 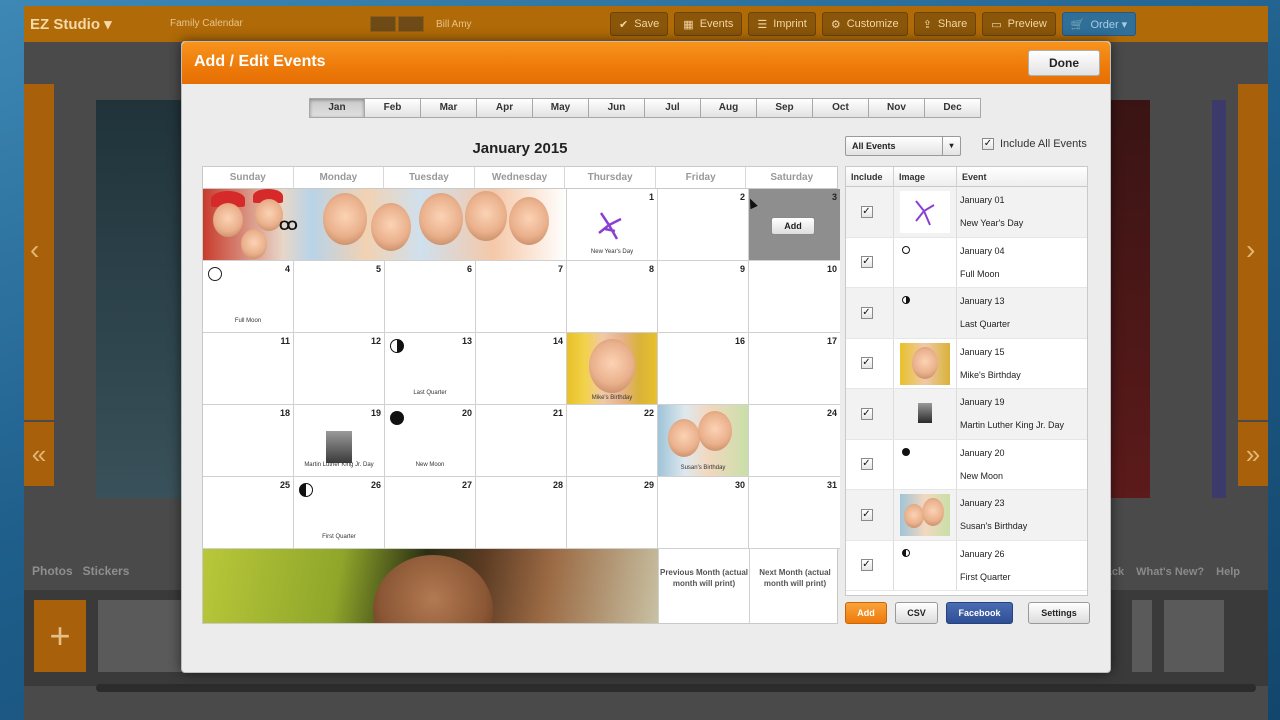 I want to click on app-brand: EZ Studio ▾, so click(x=100, y=24).